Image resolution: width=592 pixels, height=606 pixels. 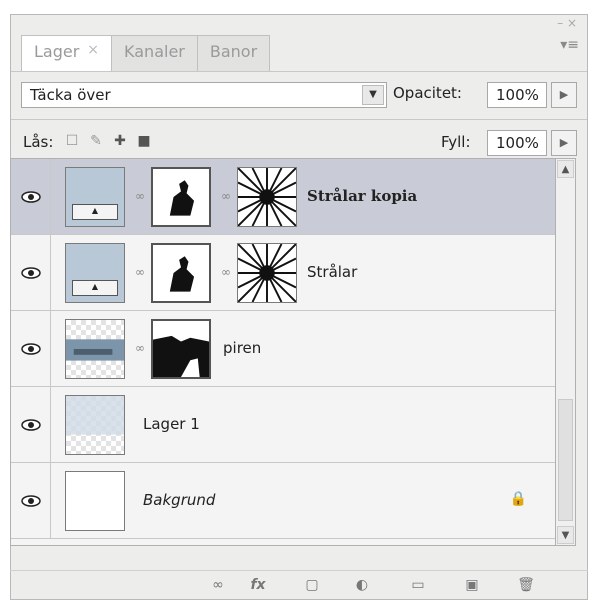 I want to click on layer-row: ▲ ∞ ∞ Strålar, so click(x=283, y=273).